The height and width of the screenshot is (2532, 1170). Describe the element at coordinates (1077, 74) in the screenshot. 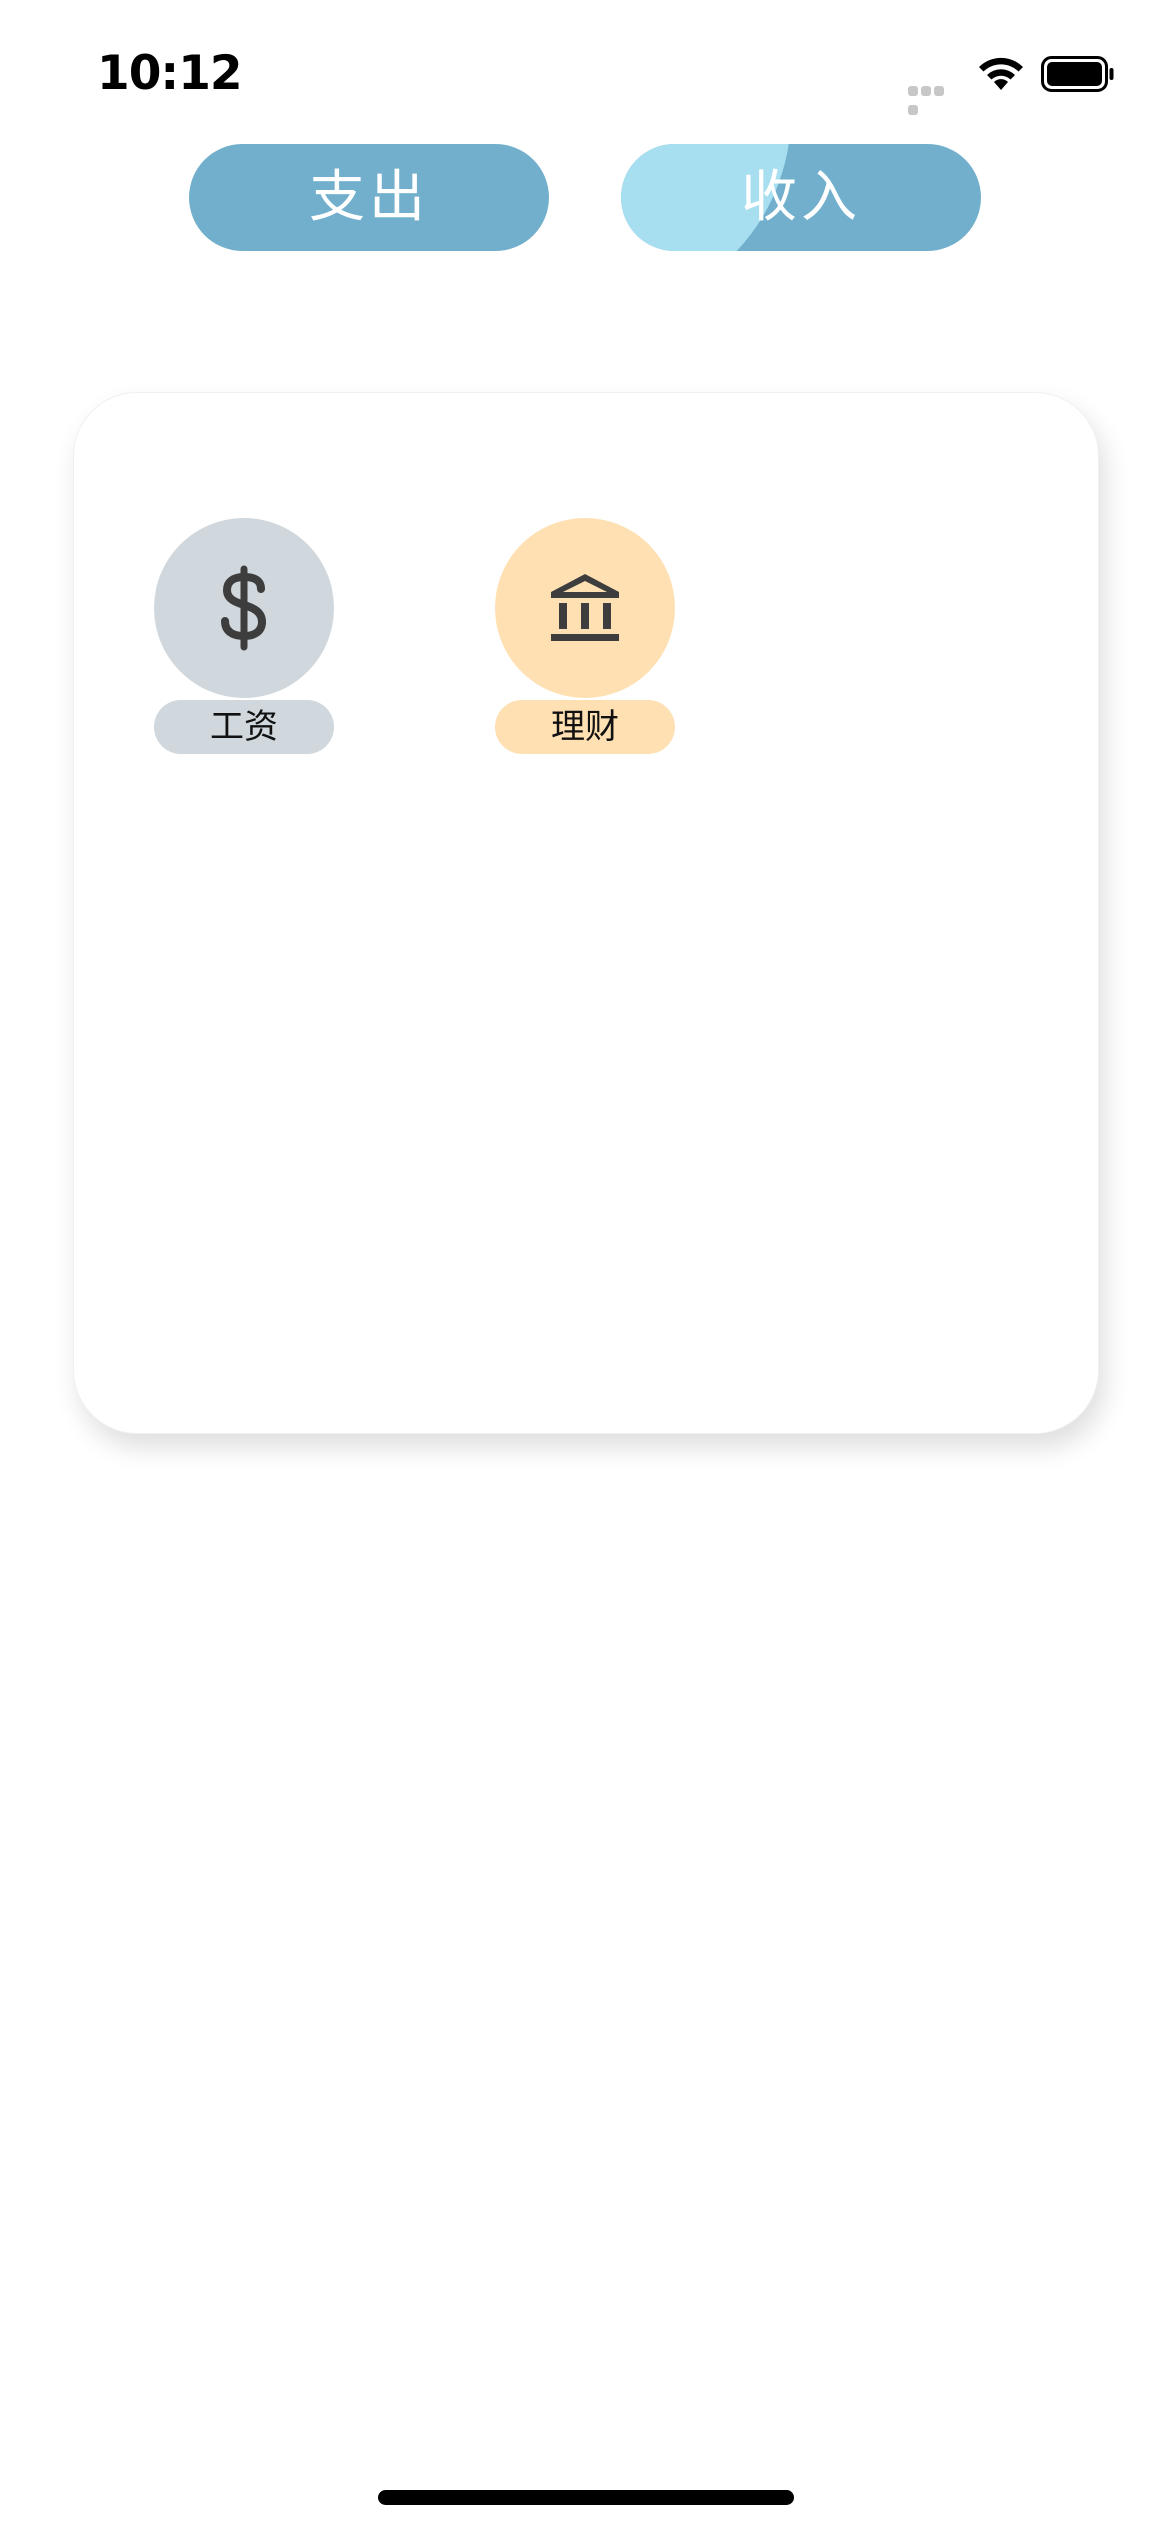

I see `battery-icon` at that location.